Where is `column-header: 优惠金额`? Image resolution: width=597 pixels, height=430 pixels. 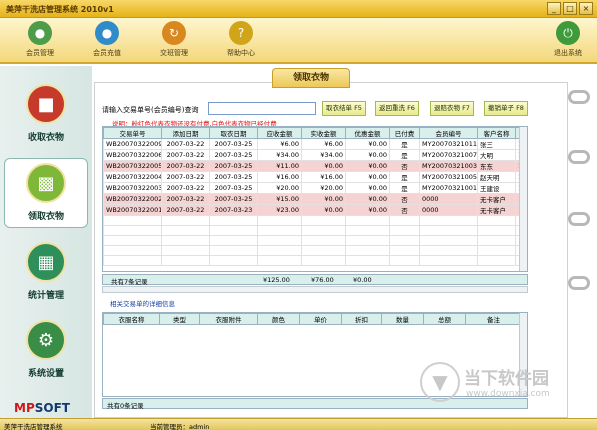 column-header: 优惠金额 is located at coordinates (367, 133).